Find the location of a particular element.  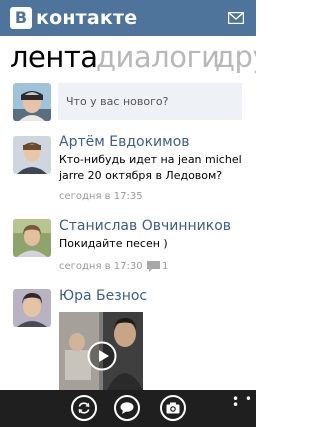

more-menu-icon: • • • is located at coordinates (244, 402).